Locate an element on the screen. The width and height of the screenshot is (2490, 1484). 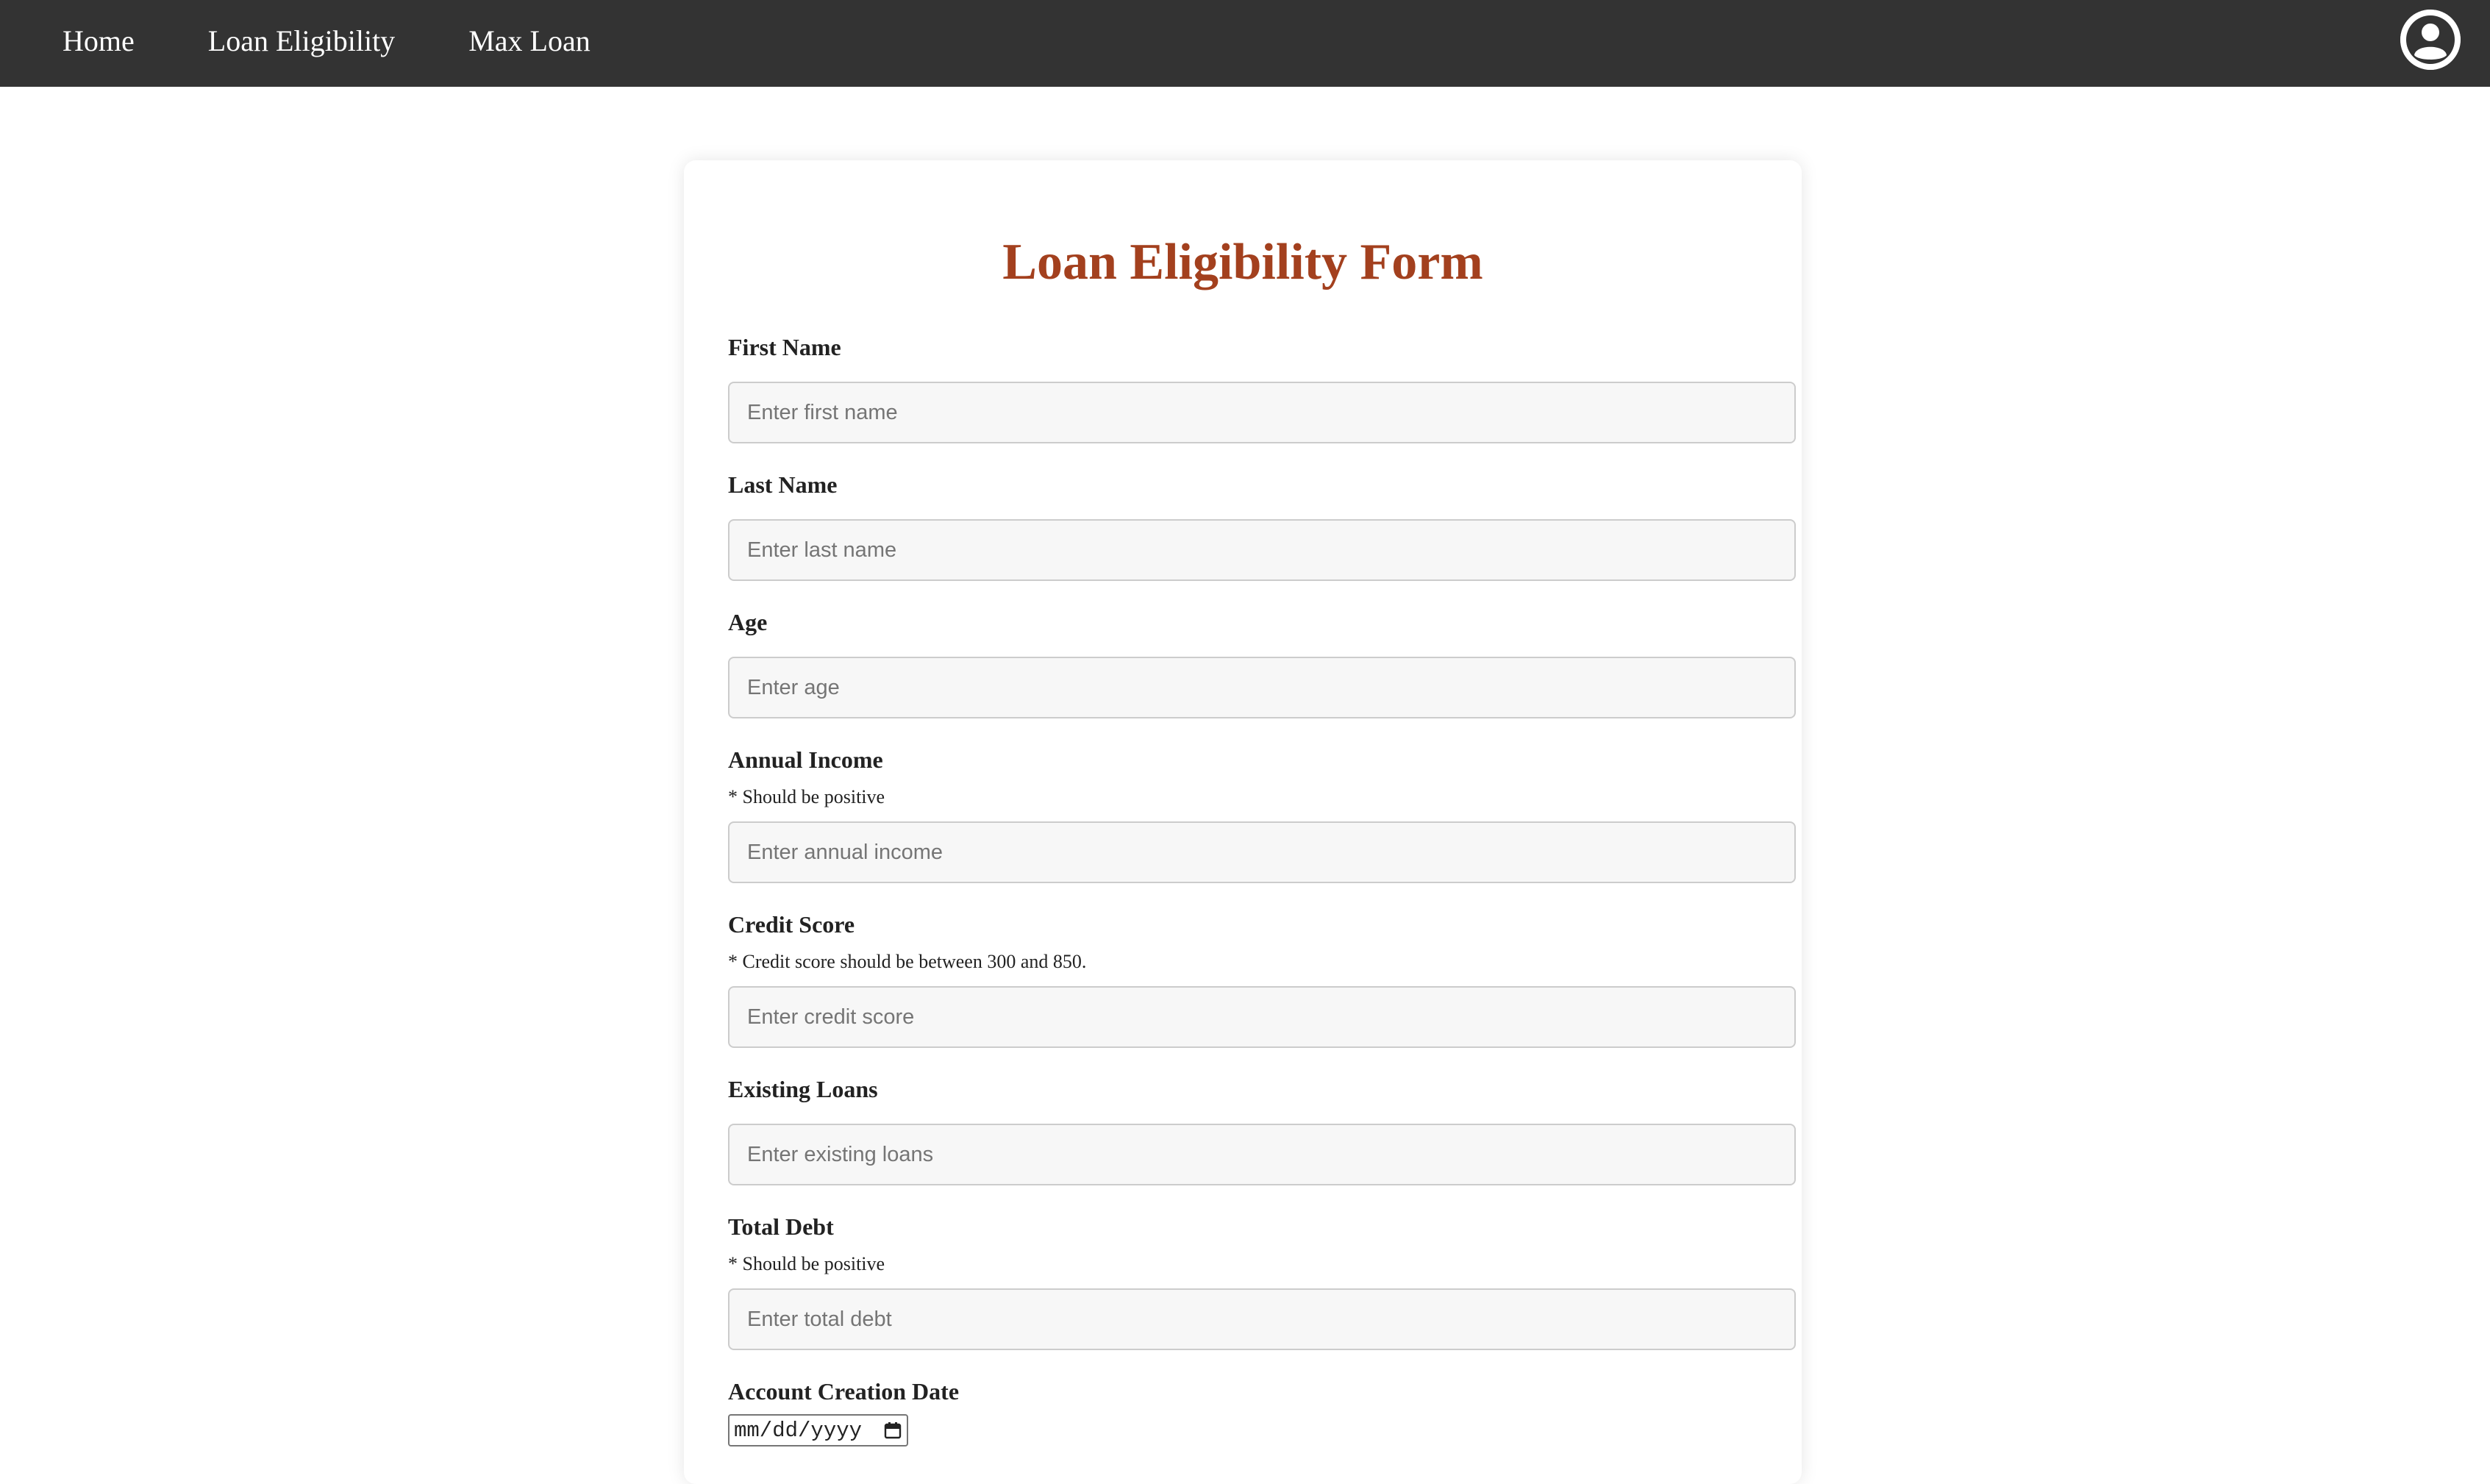
first-name-input is located at coordinates (1262, 413).